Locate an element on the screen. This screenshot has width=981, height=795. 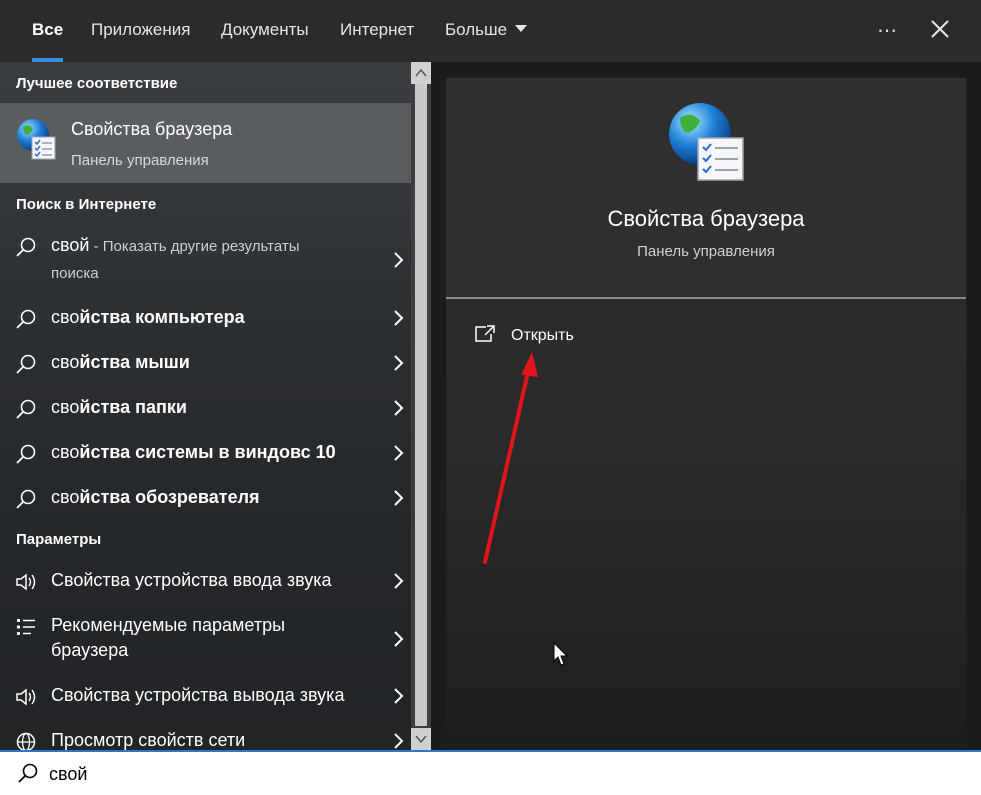
preview-divider is located at coordinates (706, 298).